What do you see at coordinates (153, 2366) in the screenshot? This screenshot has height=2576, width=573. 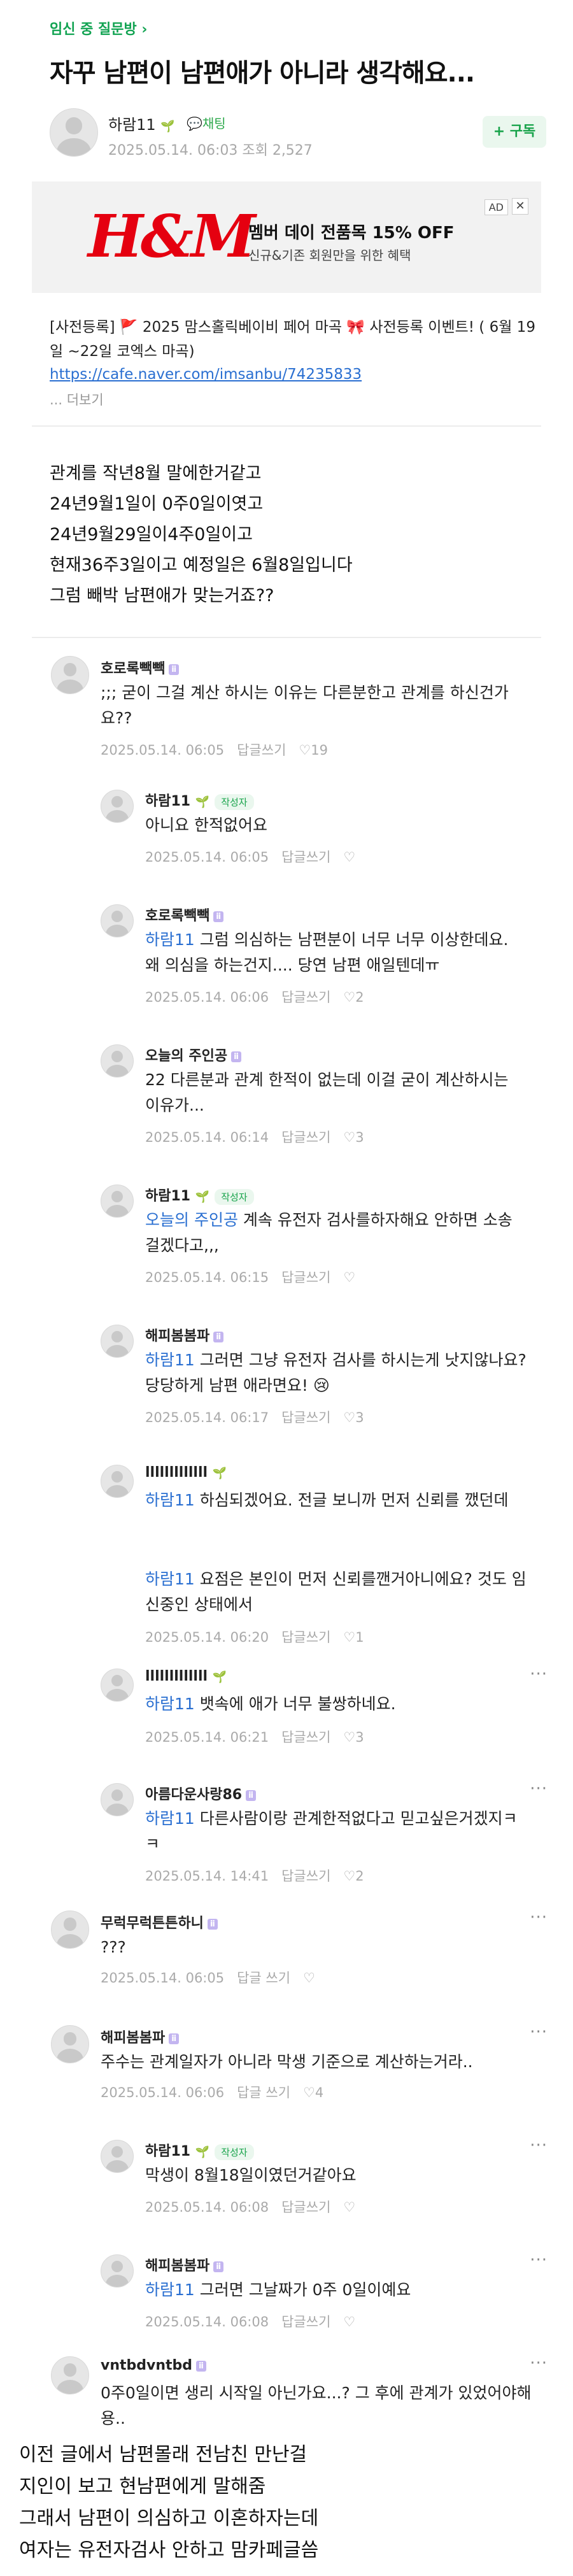 I see `comment-author: vntbdvntbd ⅱ` at bounding box center [153, 2366].